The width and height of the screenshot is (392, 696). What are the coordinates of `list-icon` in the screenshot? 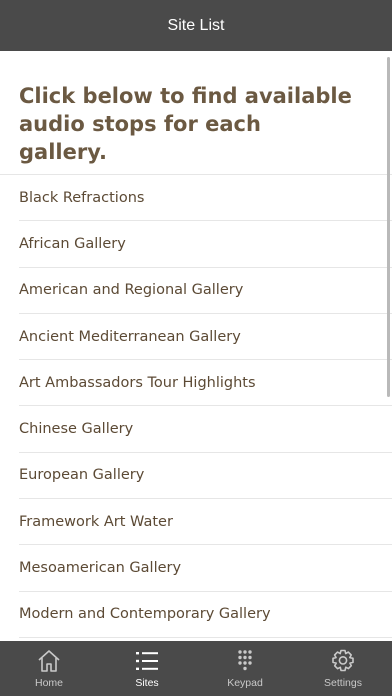 It's located at (147, 661).